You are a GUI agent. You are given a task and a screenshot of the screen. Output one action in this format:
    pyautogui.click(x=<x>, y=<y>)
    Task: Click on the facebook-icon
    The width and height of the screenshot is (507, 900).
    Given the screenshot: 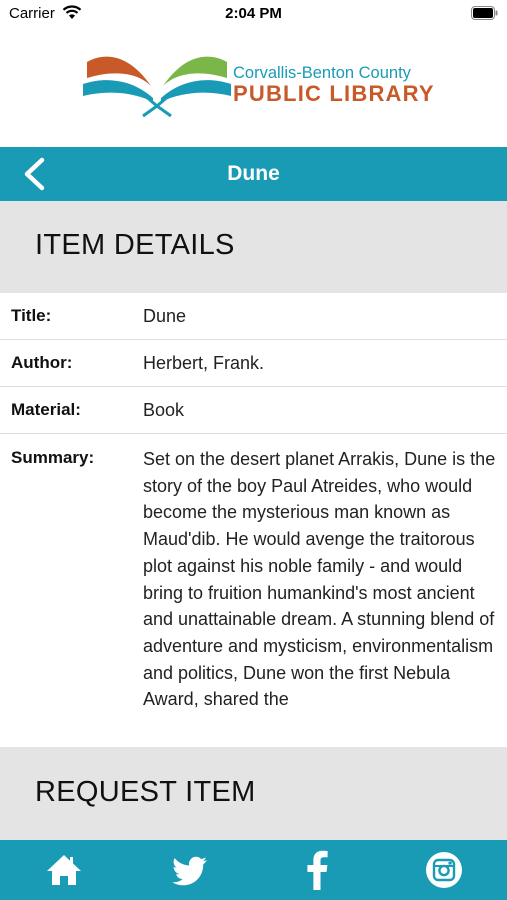 What is the action you would take?
    pyautogui.click(x=317, y=870)
    